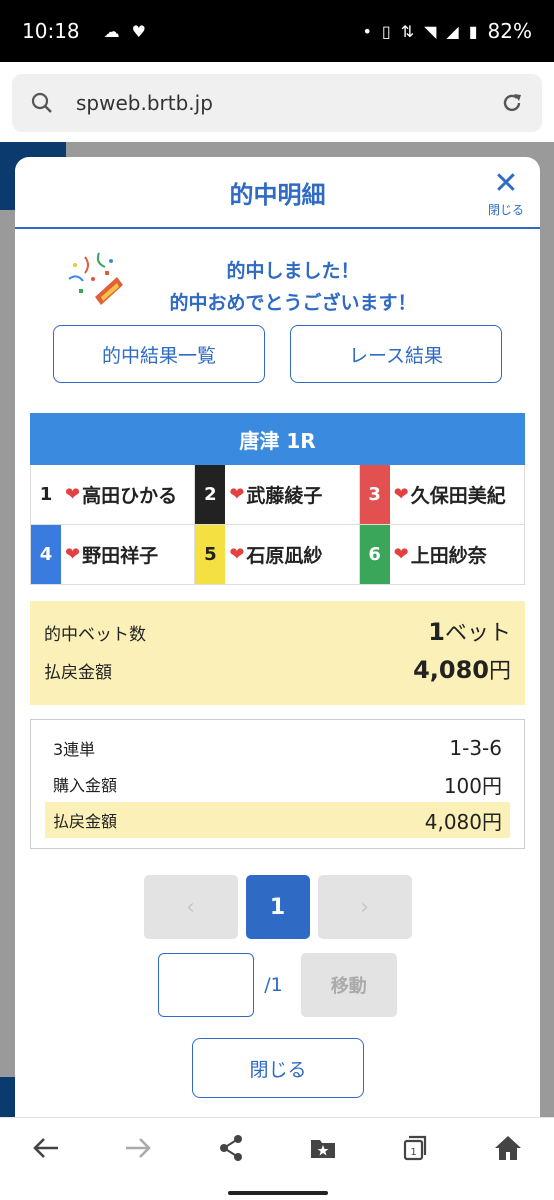 The image size is (554, 1200). Describe the element at coordinates (374, 554) in the screenshot. I see `racer-number: 6` at that location.